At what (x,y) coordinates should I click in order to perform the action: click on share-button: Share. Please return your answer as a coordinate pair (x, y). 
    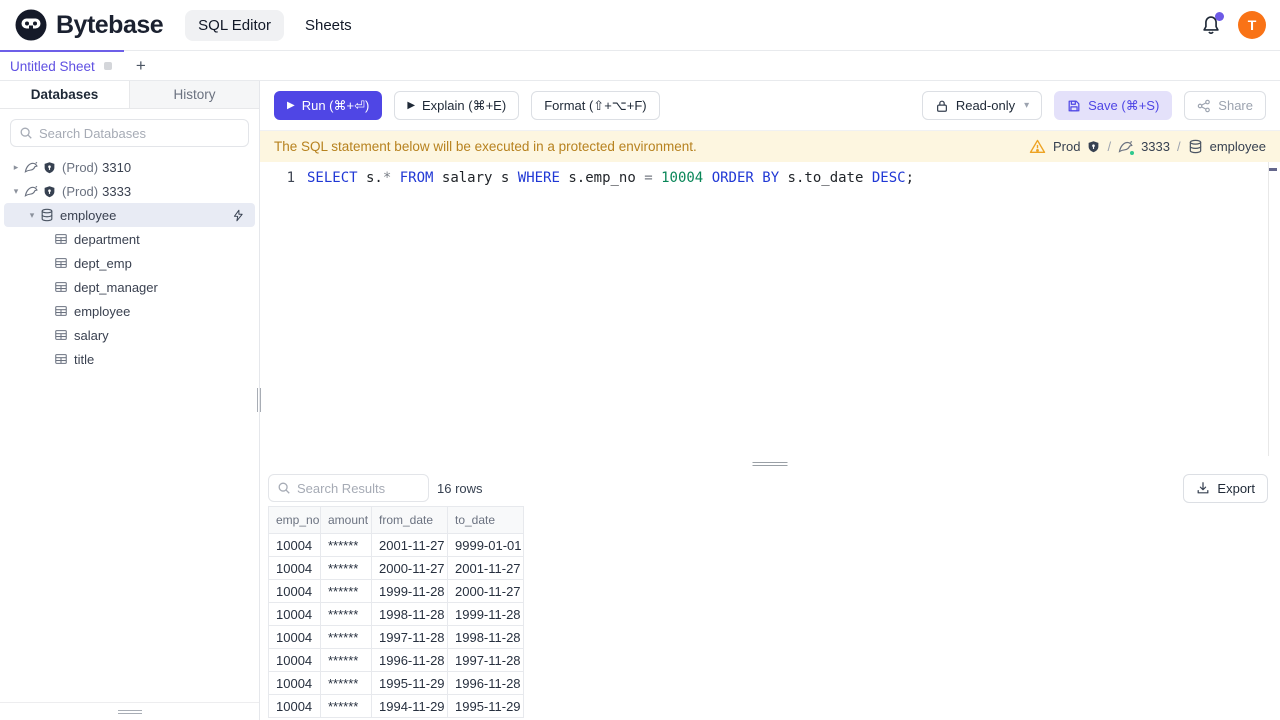
    Looking at the image, I should click on (1225, 105).